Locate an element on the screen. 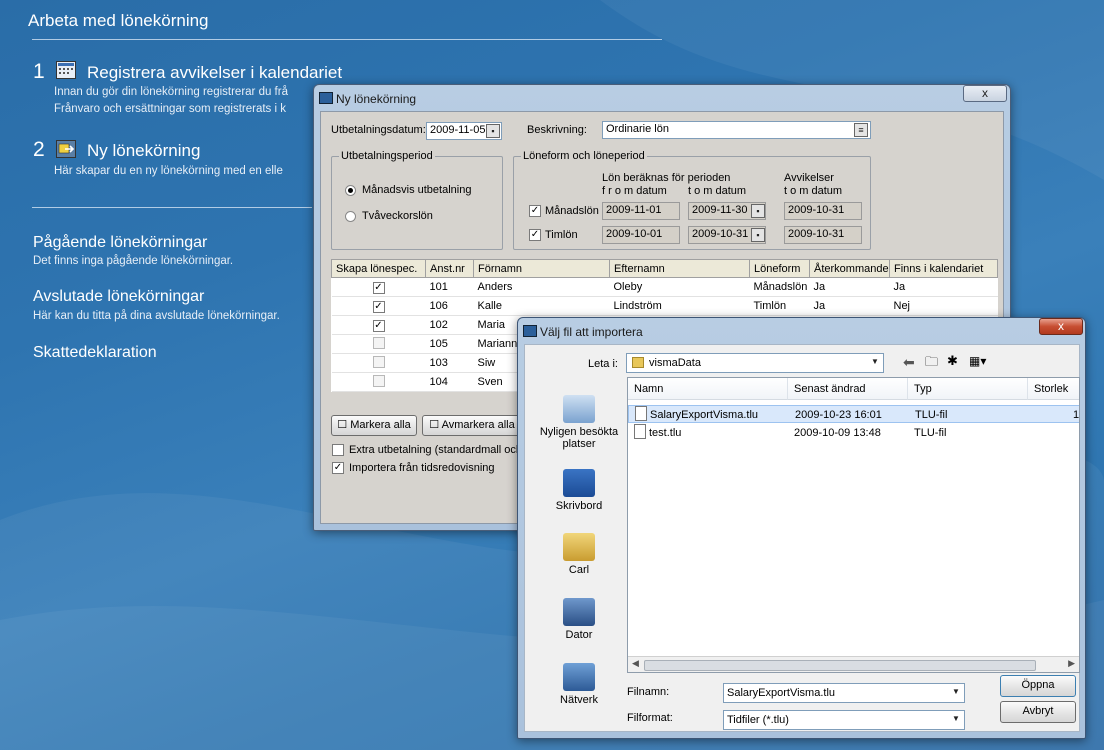 This screenshot has height=750, width=1104. column-header: Förnamn is located at coordinates (541, 268).